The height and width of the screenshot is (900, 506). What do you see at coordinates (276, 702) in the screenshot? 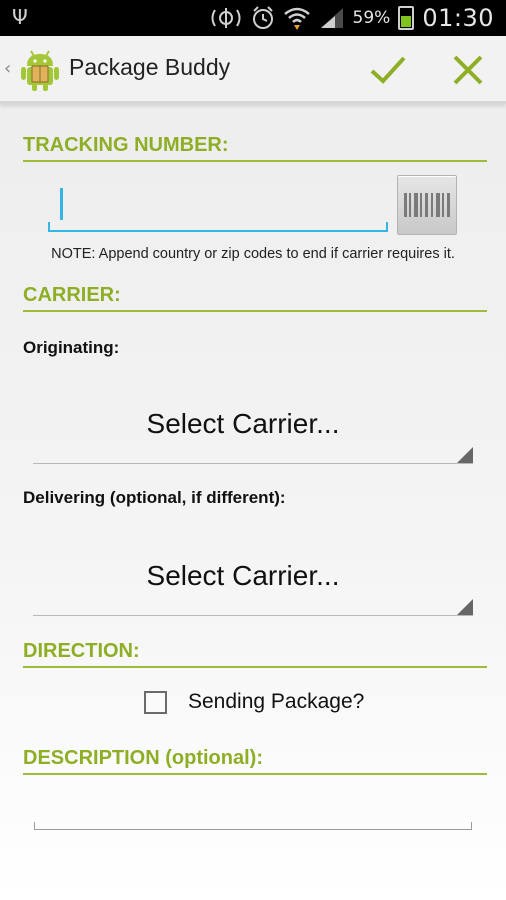
I see `sending-package-label: Sending Package?` at bounding box center [276, 702].